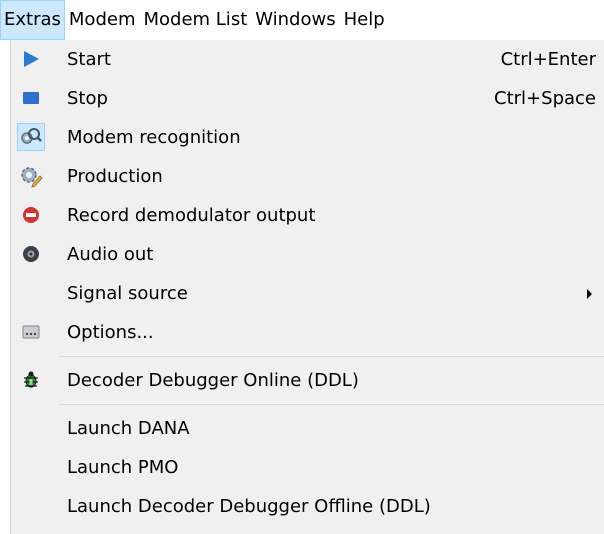 This screenshot has width=604, height=534. Describe the element at coordinates (31, 137) in the screenshot. I see `magnifier-gear-icon` at that location.